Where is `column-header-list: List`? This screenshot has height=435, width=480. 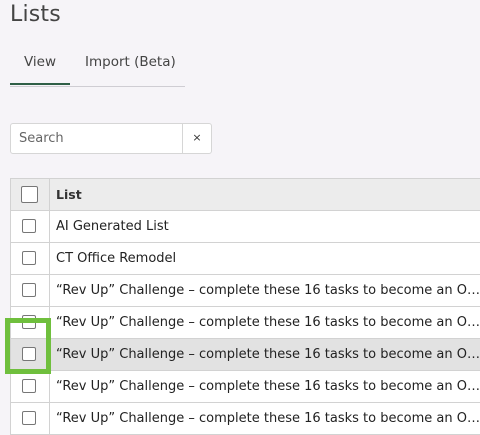 column-header-list: List is located at coordinates (268, 194).